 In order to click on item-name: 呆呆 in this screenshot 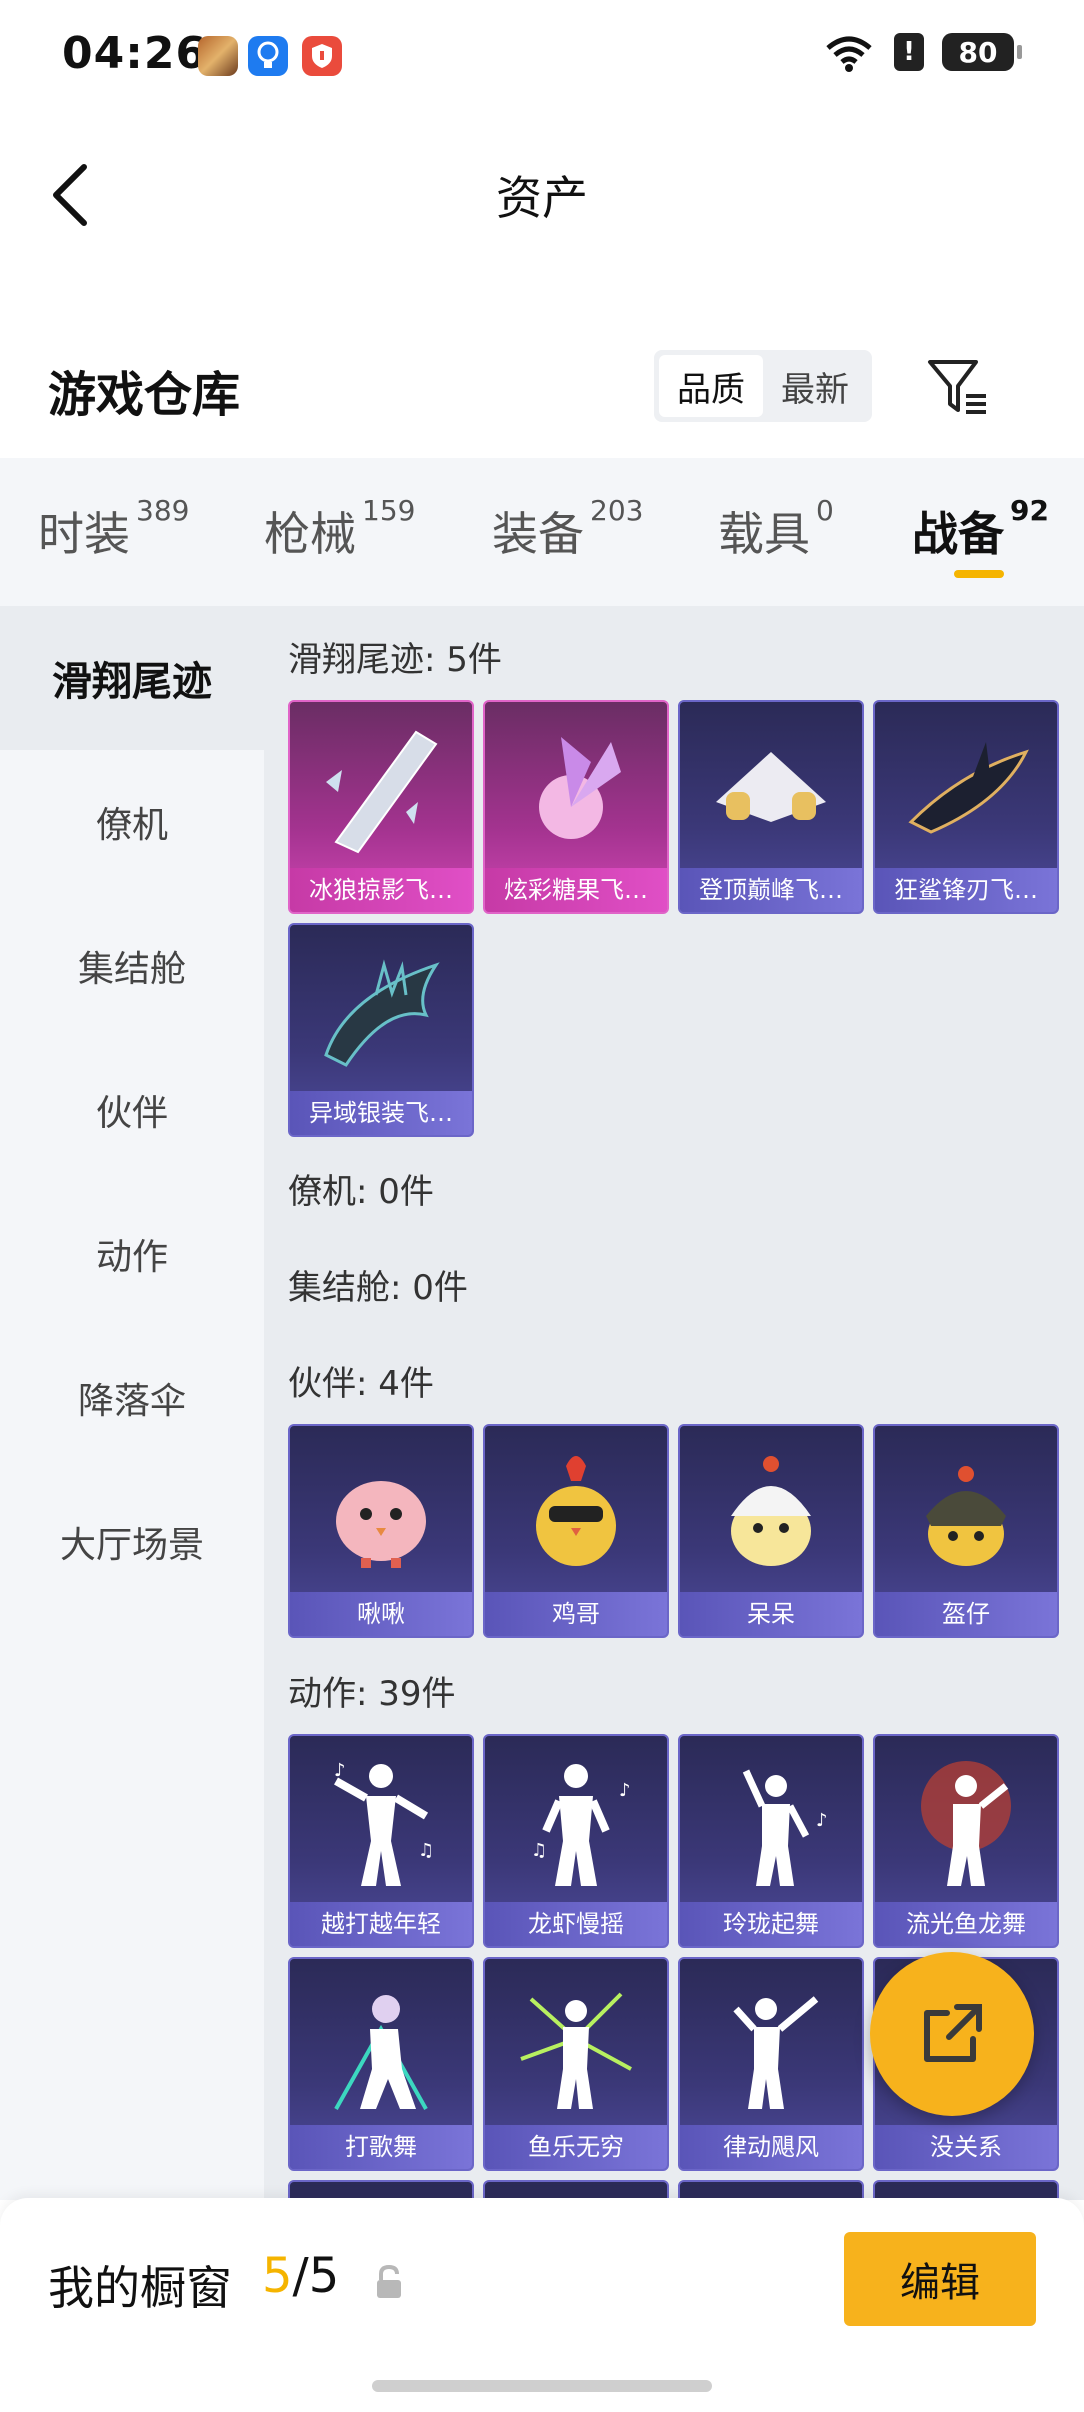, I will do `click(771, 1614)`.